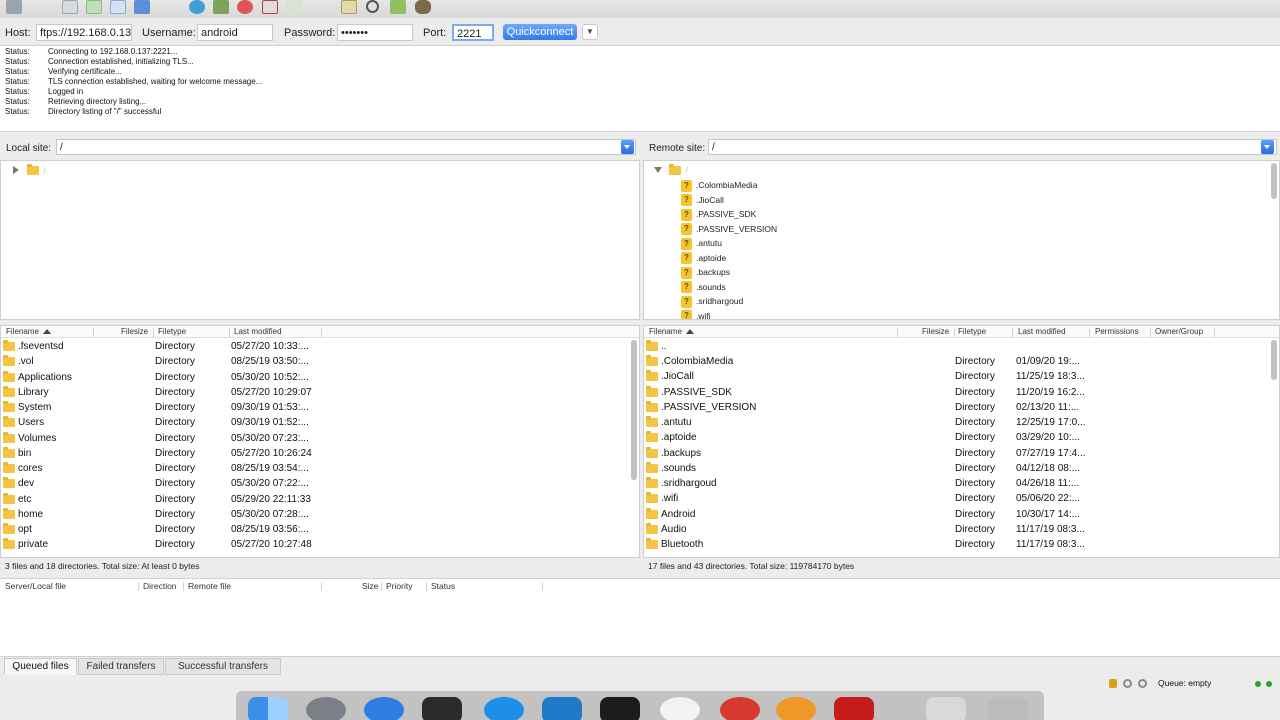 This screenshot has height=720, width=1280. What do you see at coordinates (372, 6) in the screenshot?
I see `search-icon` at bounding box center [372, 6].